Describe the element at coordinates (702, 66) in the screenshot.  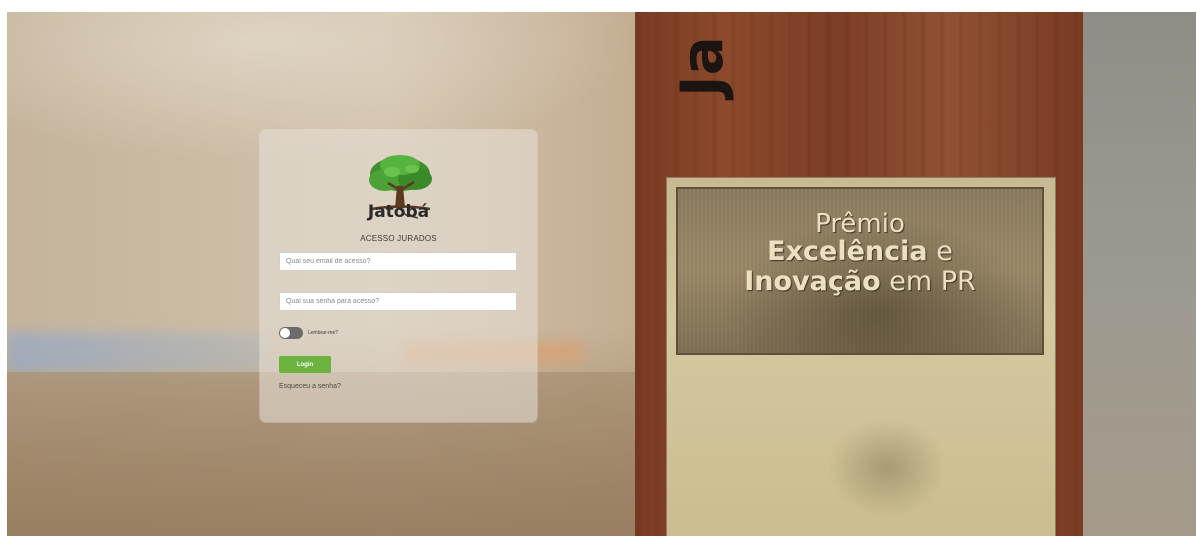
I see `wood-engraved-letters: Ja` at that location.